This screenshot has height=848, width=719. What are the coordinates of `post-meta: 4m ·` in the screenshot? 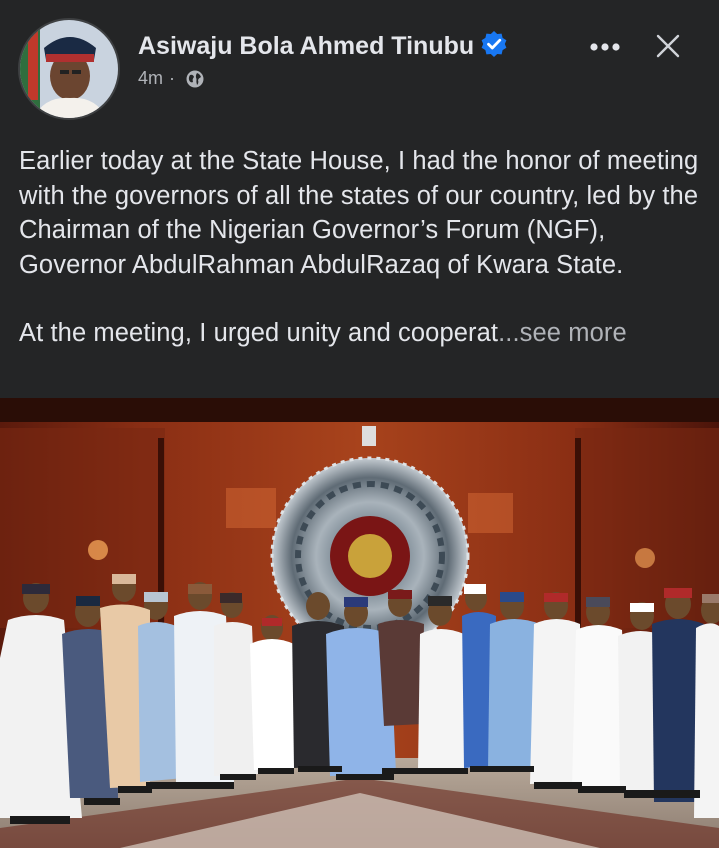 It's located at (171, 78).